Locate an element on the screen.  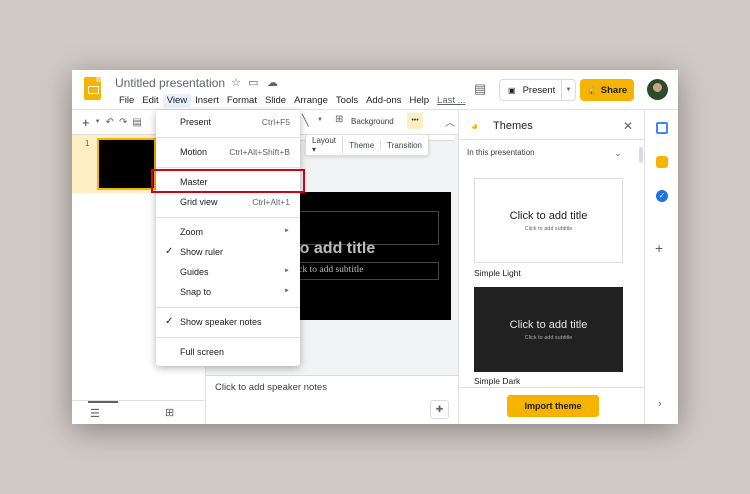
line-icon: ╲ is located at coordinates (305, 120).